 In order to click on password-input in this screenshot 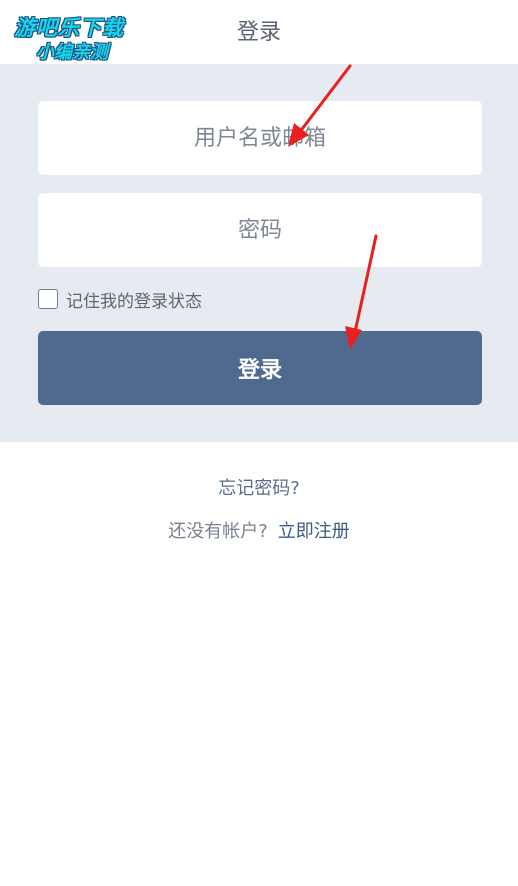, I will do `click(260, 230)`.